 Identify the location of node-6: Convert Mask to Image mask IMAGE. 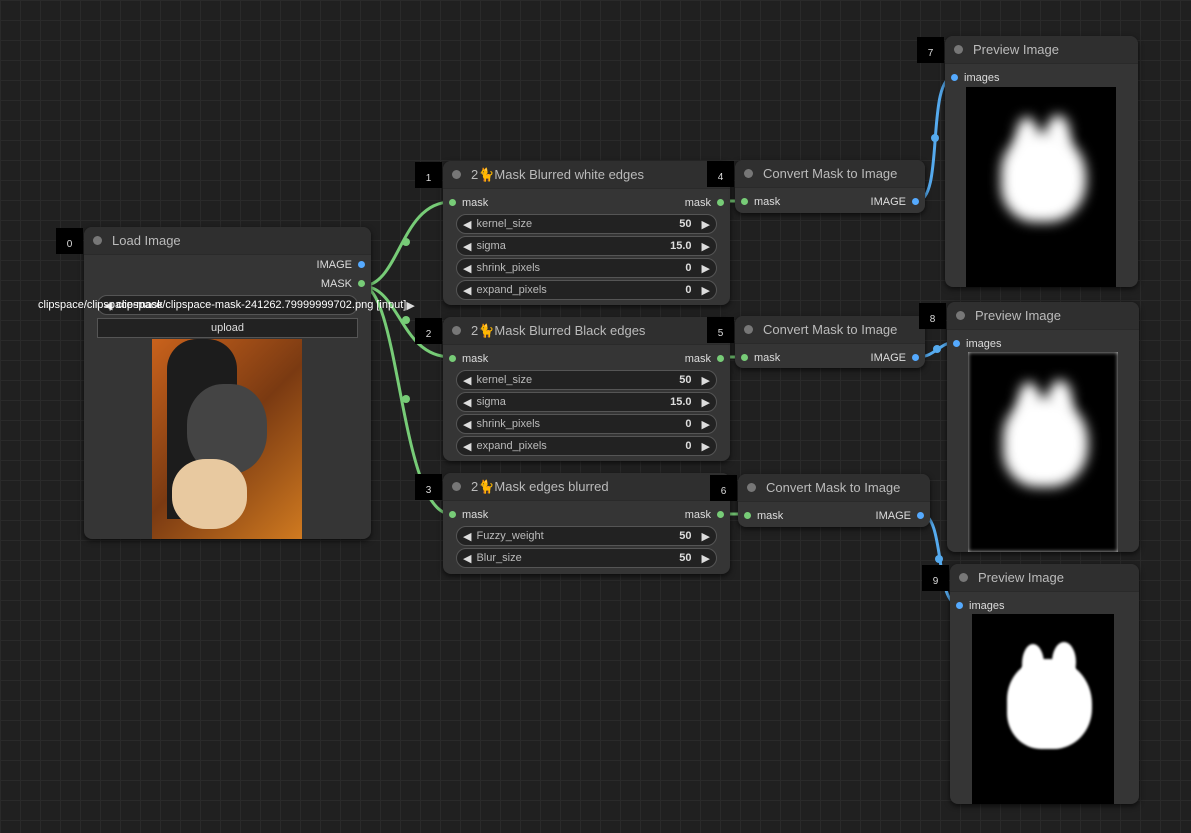
(834, 500).